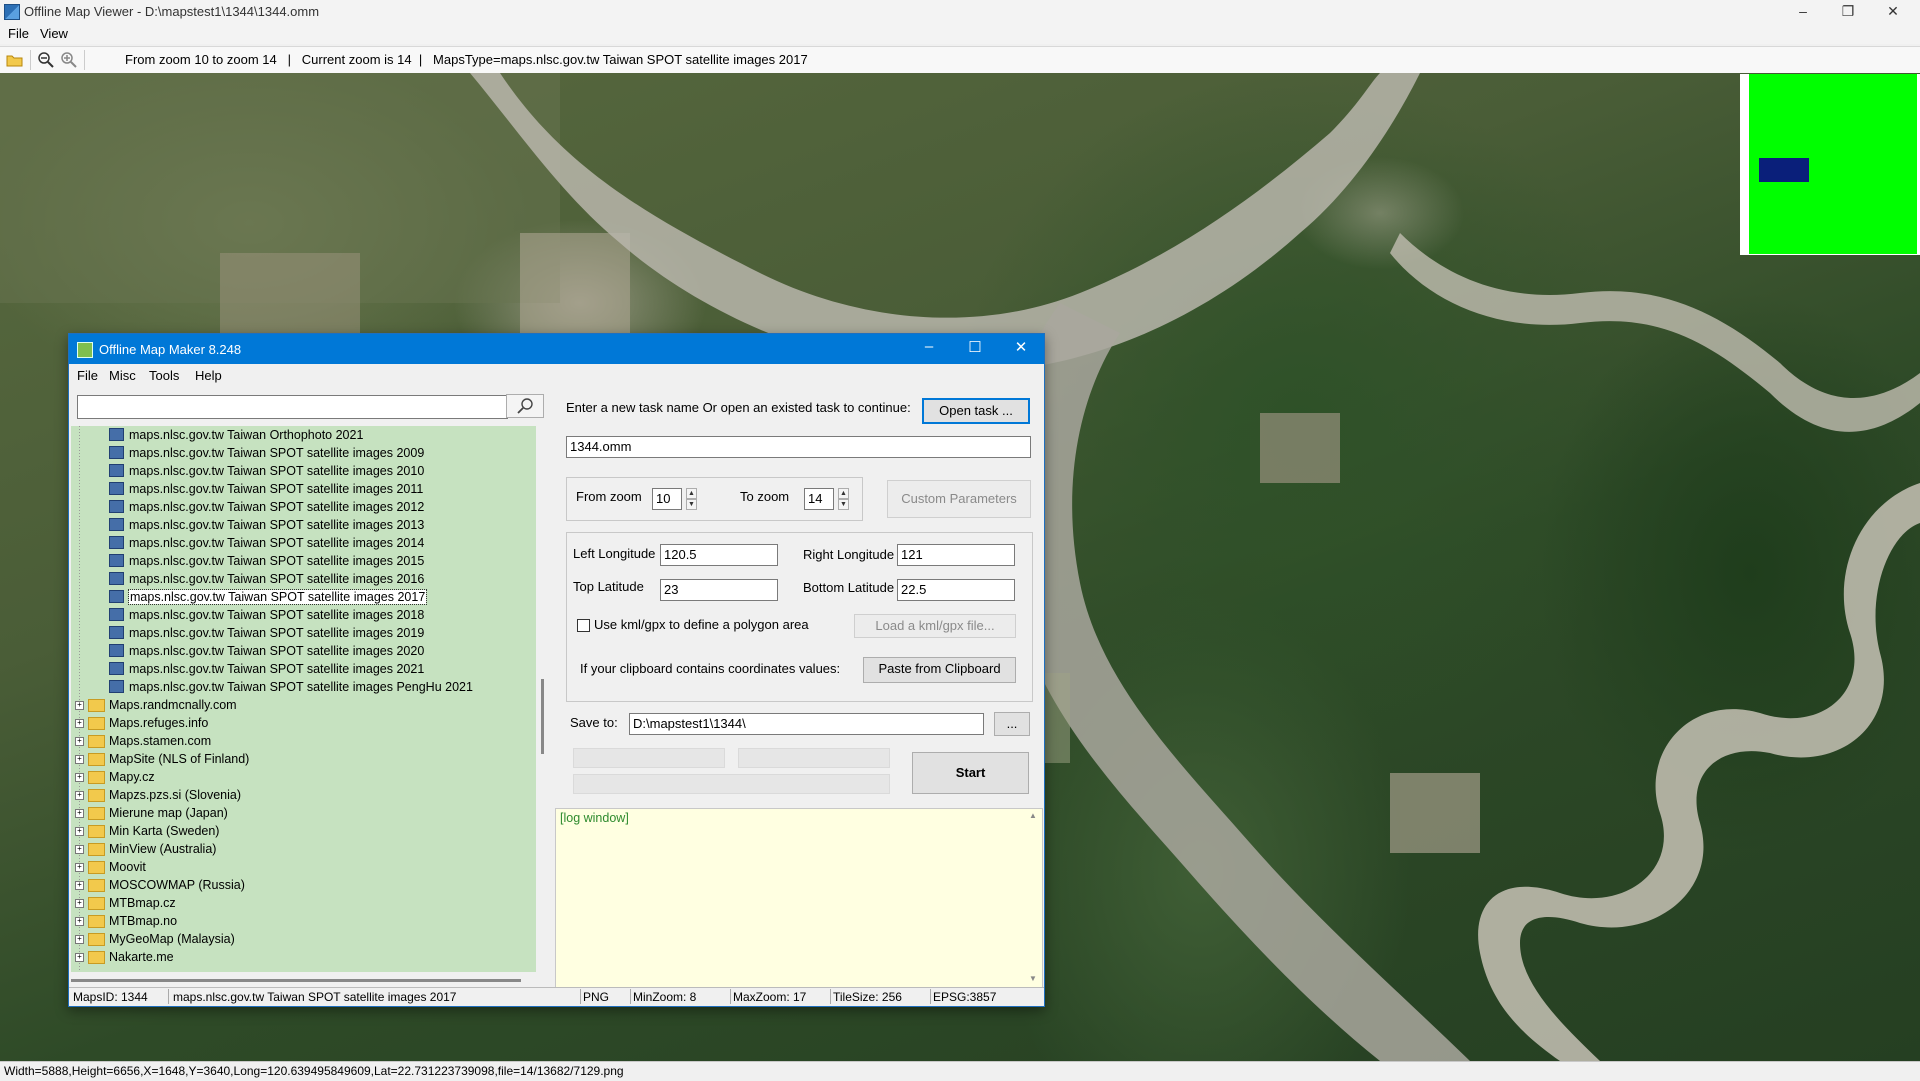 The width and height of the screenshot is (1920, 1081). What do you see at coordinates (1803, 12) in the screenshot?
I see `minimize-button: –` at bounding box center [1803, 12].